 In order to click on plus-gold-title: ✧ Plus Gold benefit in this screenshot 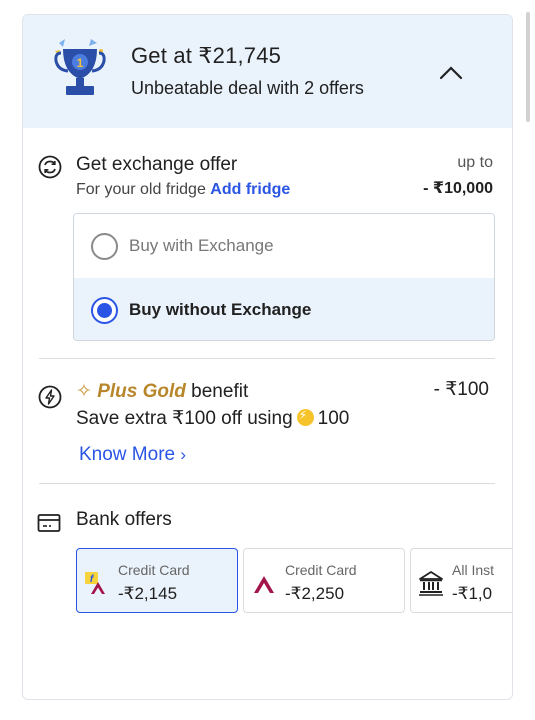, I will do `click(162, 391)`.